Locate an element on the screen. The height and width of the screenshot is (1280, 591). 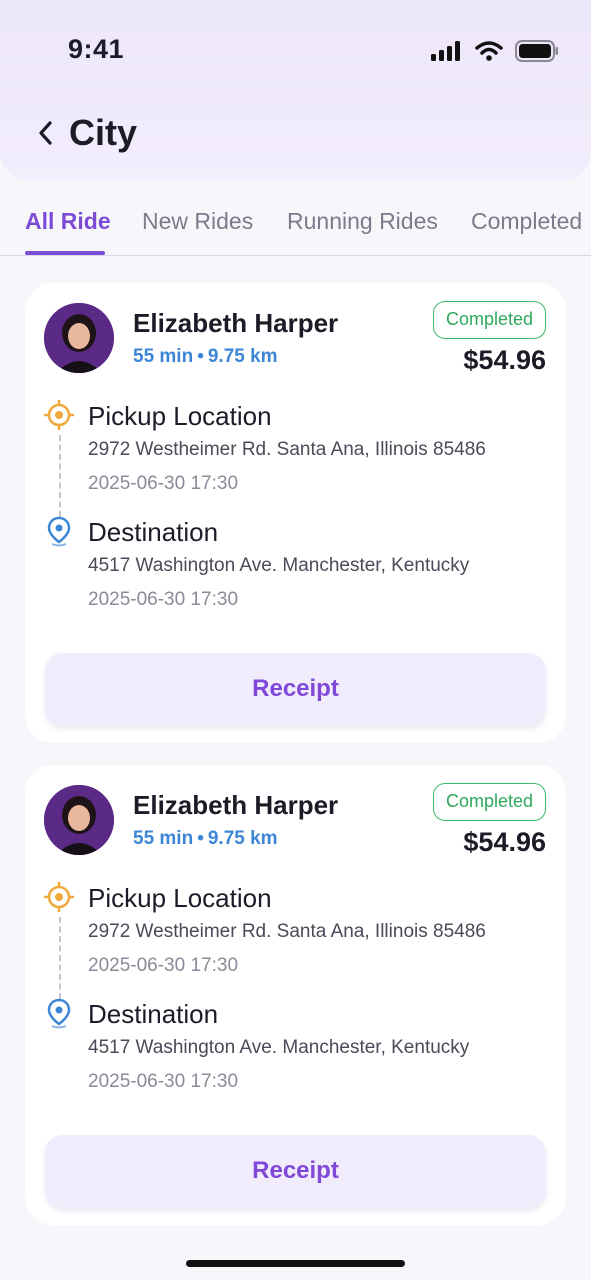
wifi-icon is located at coordinates (489, 51).